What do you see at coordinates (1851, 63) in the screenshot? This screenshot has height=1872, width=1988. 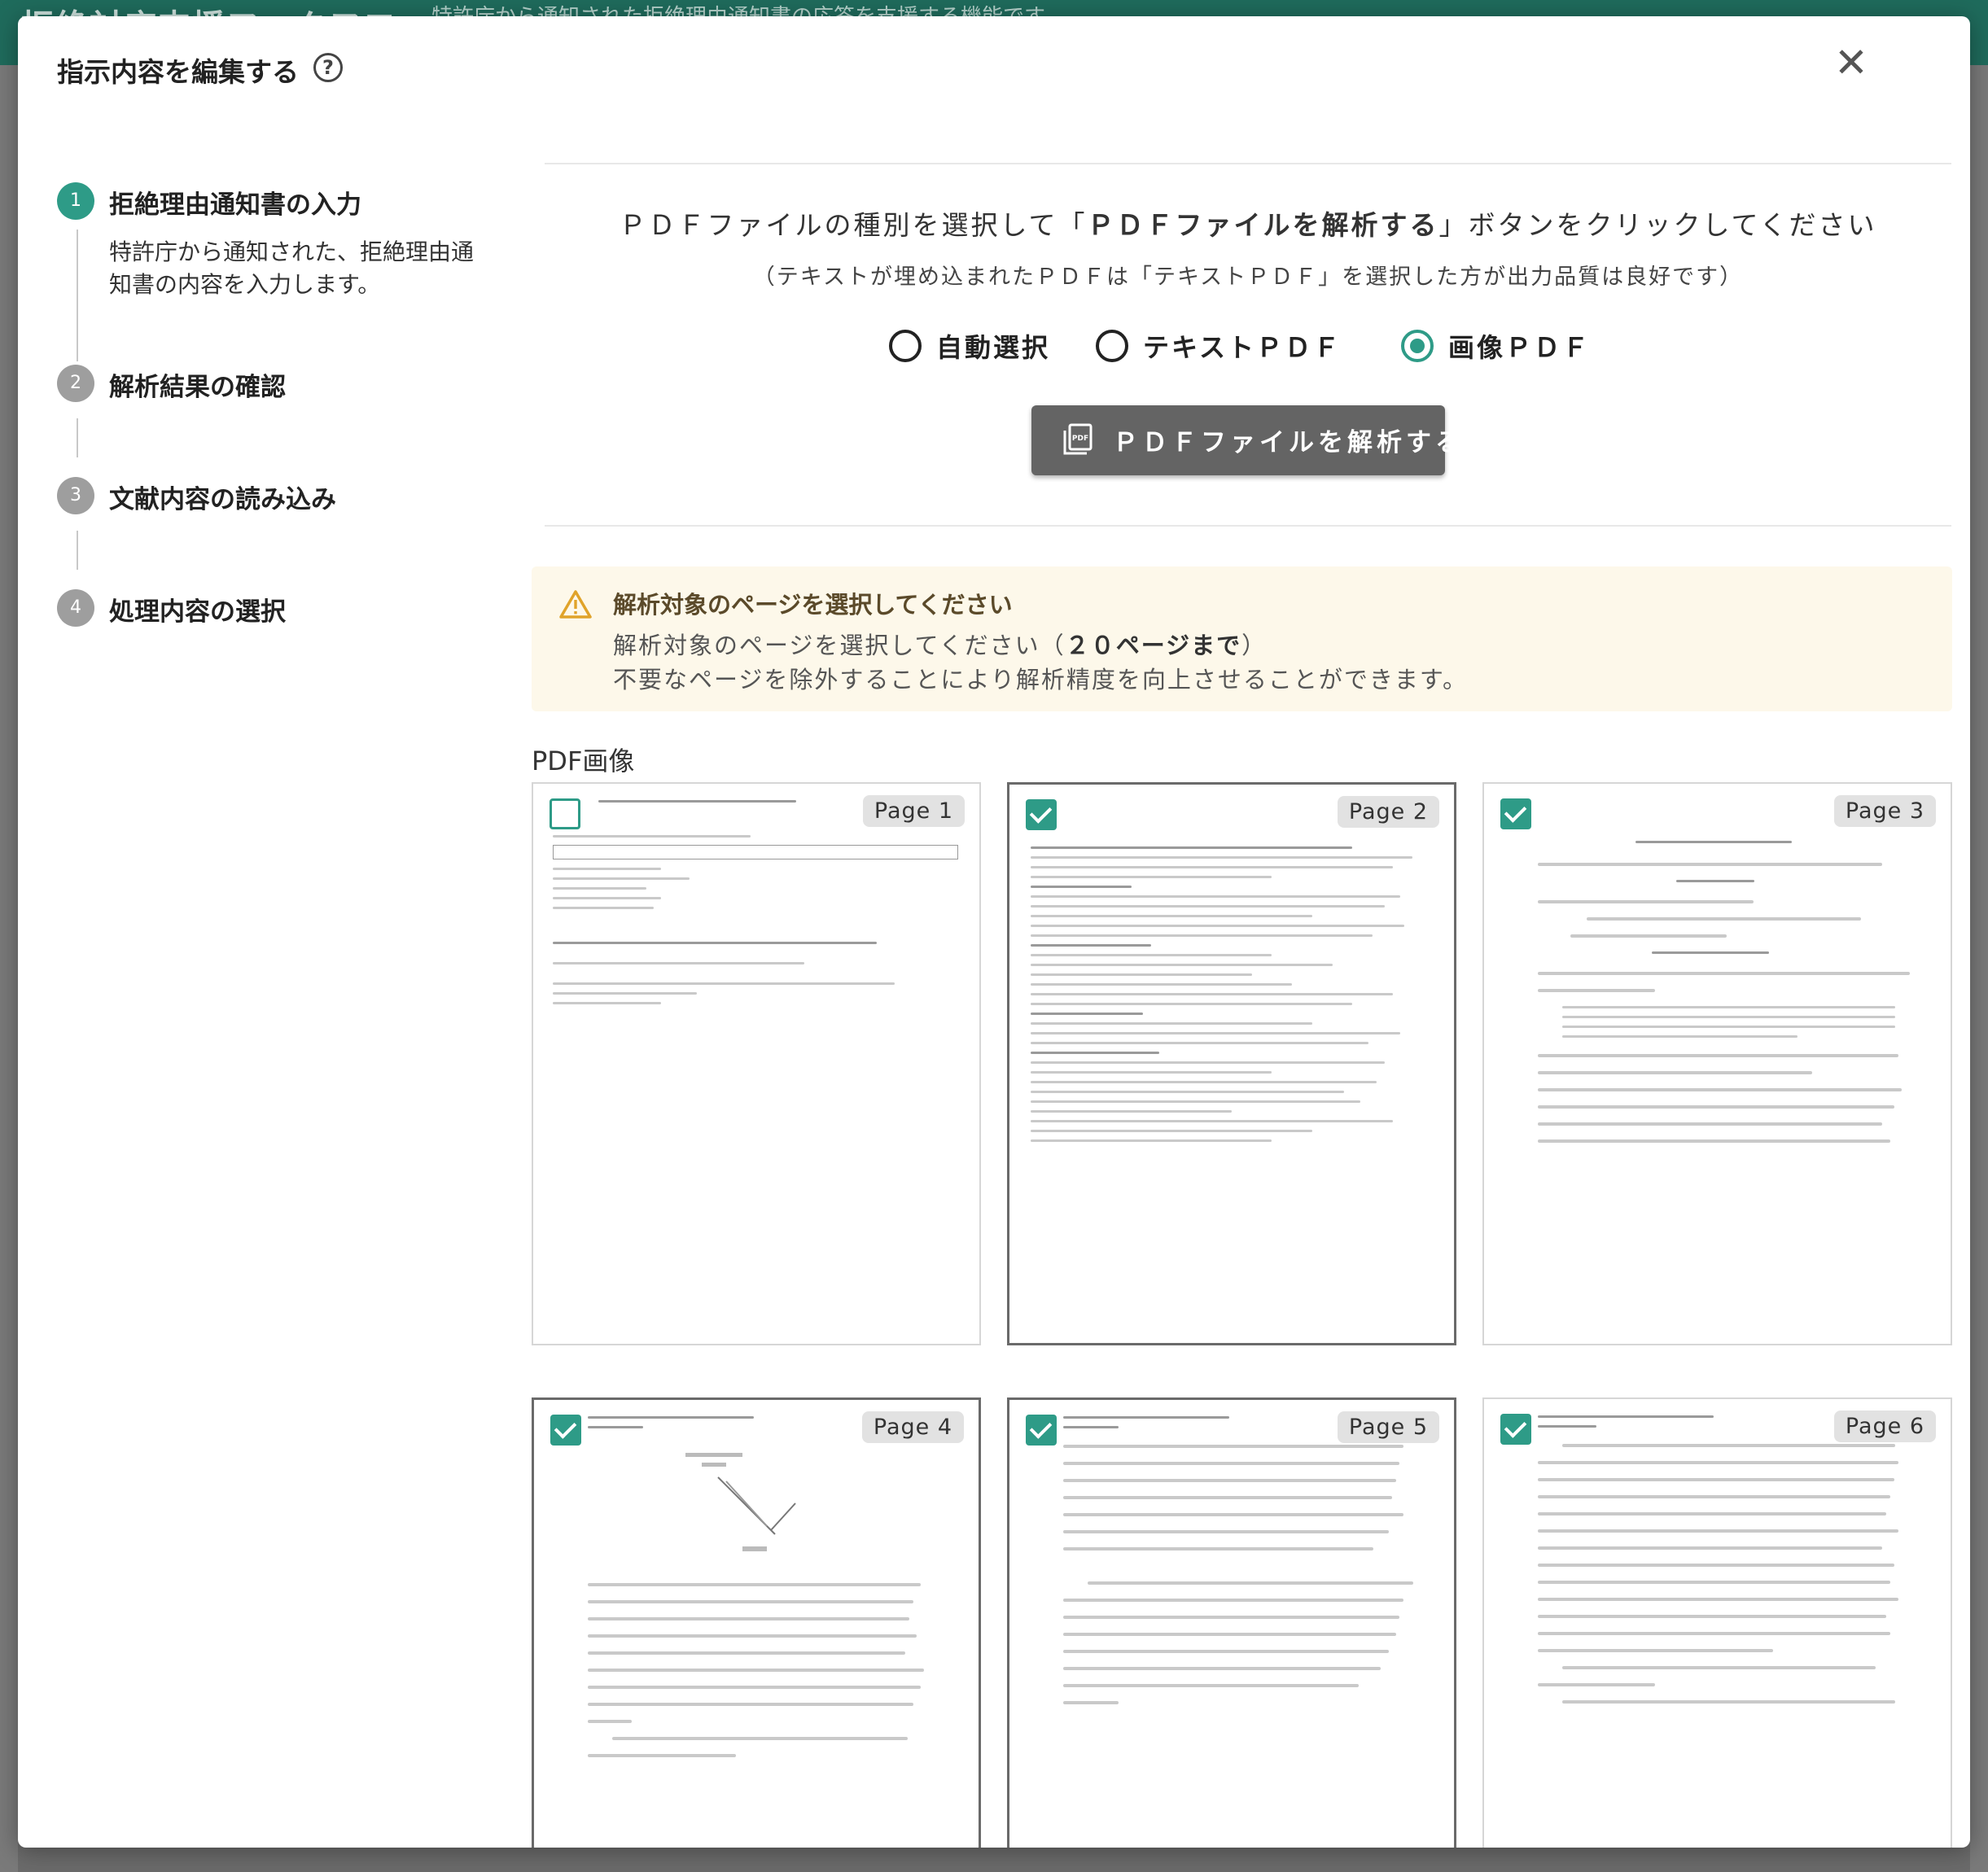 I see `close-icon: ✕` at bounding box center [1851, 63].